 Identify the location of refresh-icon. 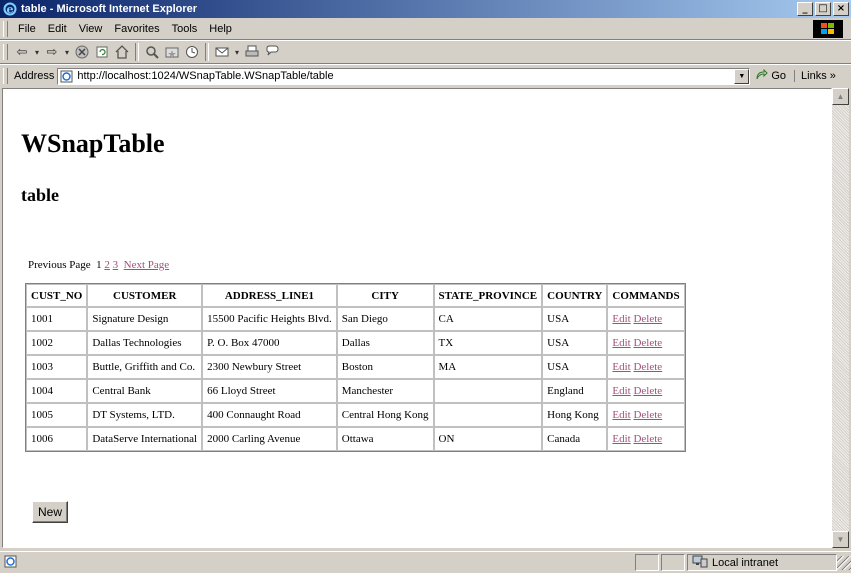
(102, 52).